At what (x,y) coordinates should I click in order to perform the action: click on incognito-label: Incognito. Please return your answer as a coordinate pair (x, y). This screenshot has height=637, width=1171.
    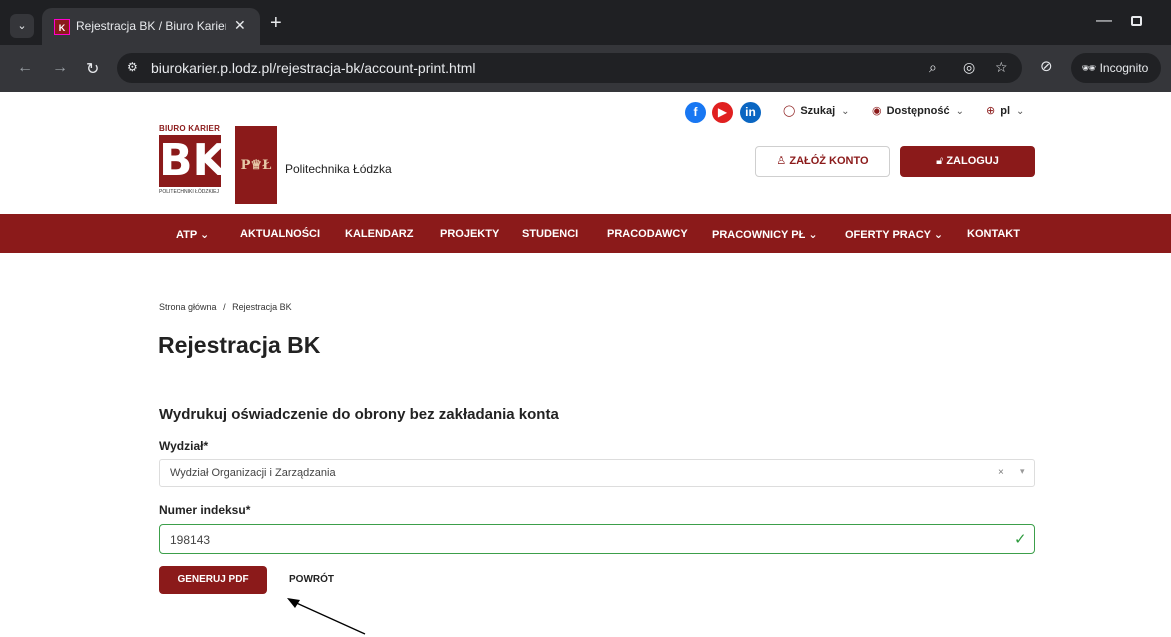
    Looking at the image, I should click on (1124, 68).